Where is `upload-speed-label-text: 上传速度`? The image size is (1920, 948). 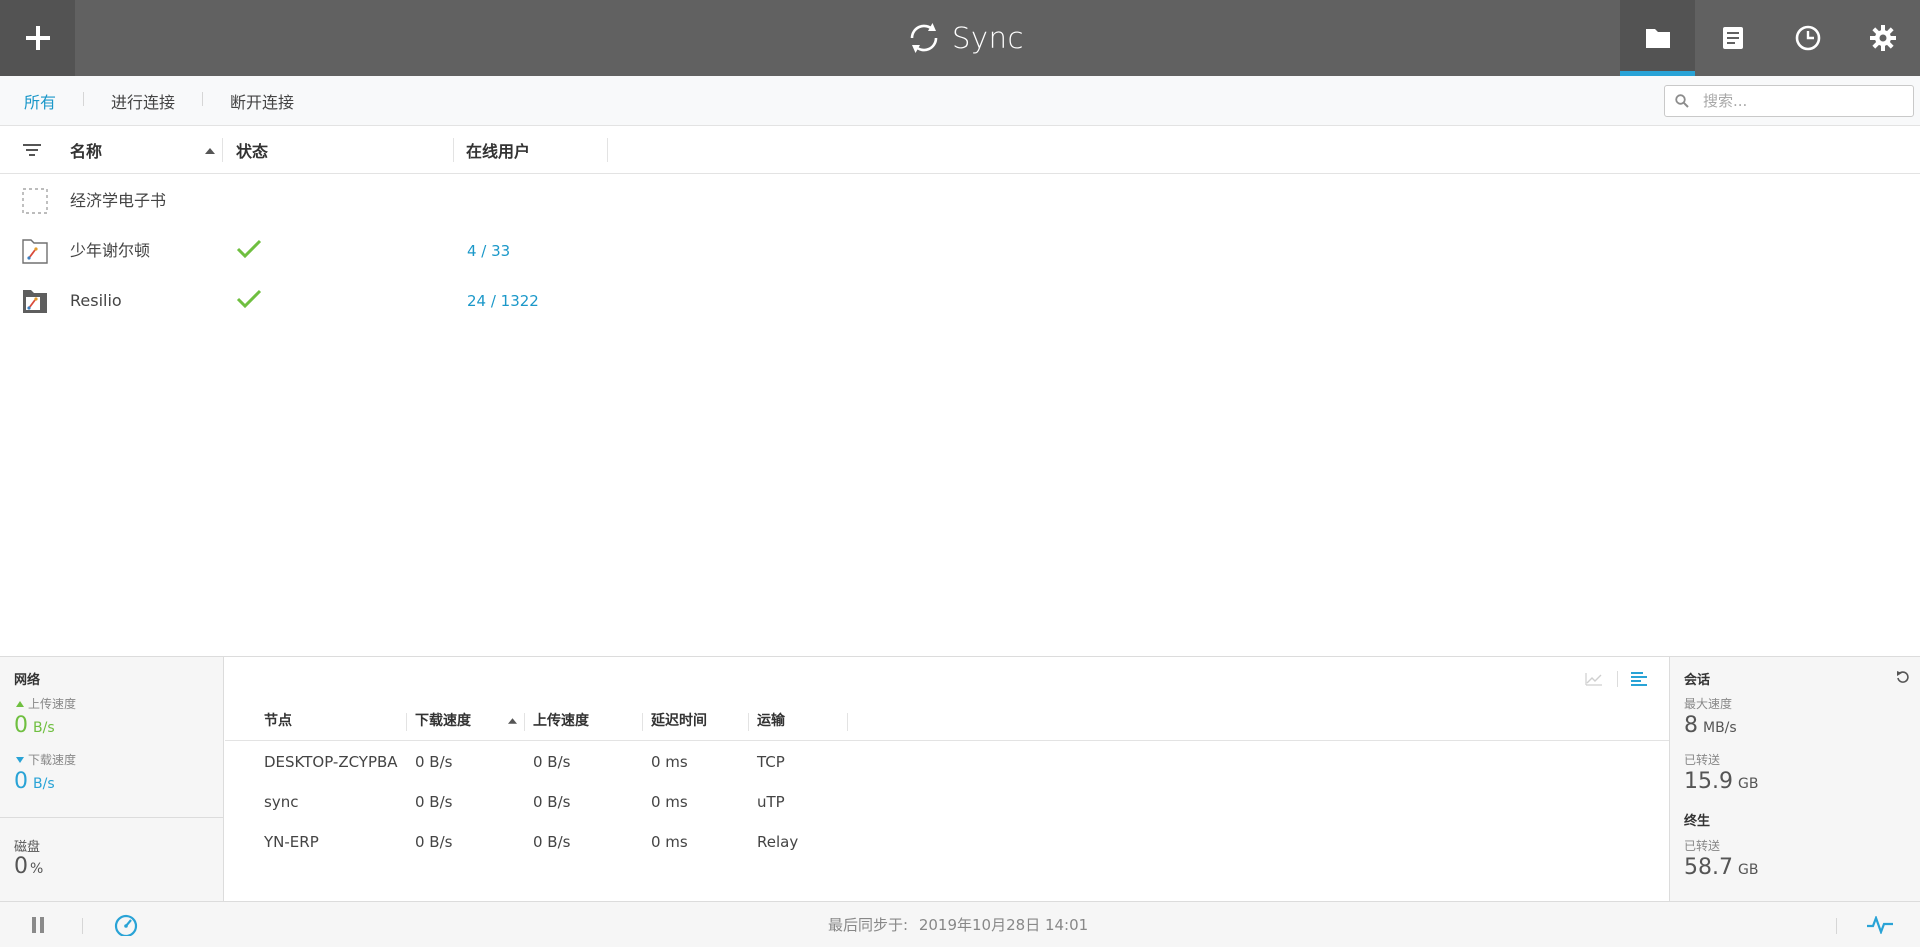 upload-speed-label-text: 上传速度 is located at coordinates (52, 704).